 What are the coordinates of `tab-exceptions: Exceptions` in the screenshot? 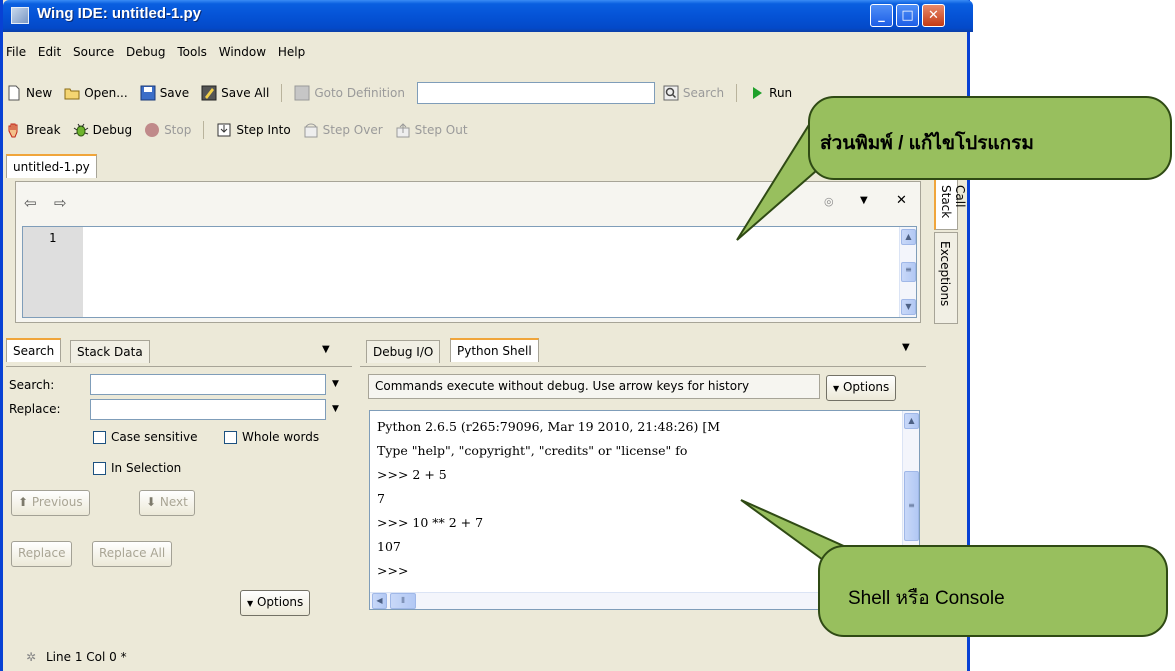 It's located at (946, 278).